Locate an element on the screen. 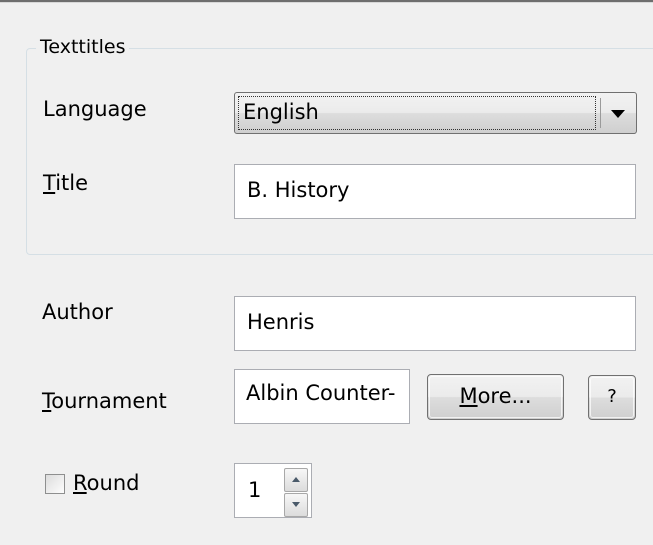  round-label: Round is located at coordinates (106, 483).